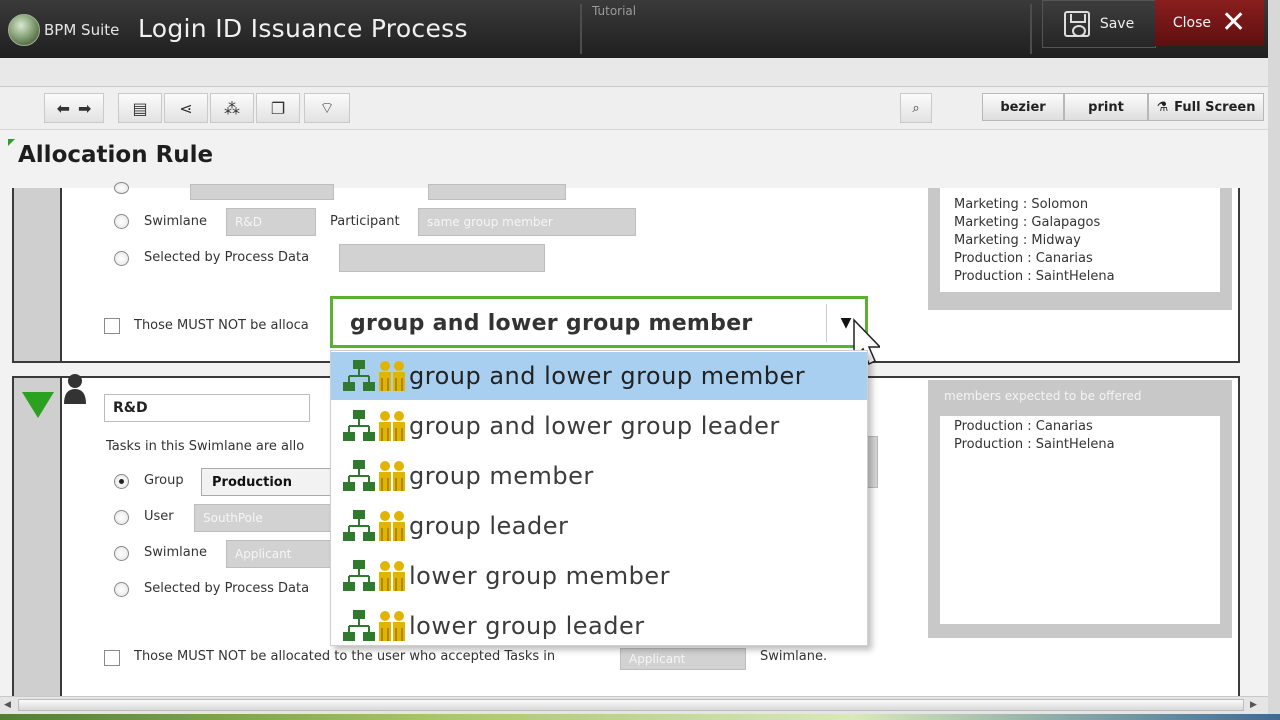  I want to click on layout-icon: ▤, so click(140, 108).